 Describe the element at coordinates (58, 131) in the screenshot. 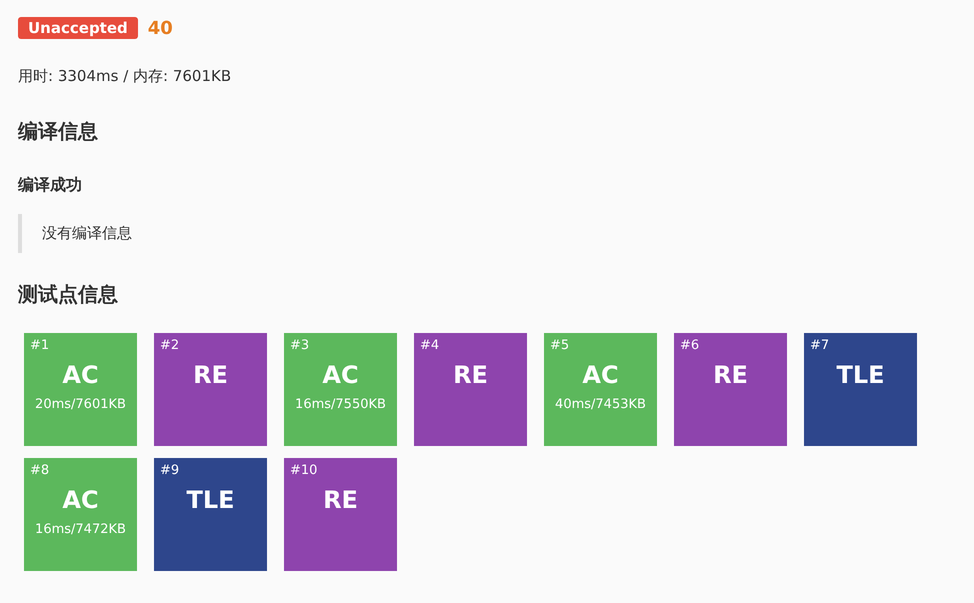

I see `section-heading: 编译信息` at that location.